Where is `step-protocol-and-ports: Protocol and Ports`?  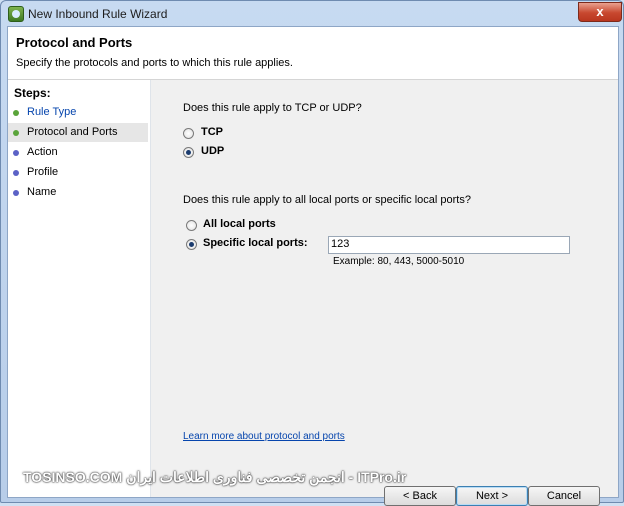
step-protocol-and-ports: Protocol and Ports is located at coordinates (78, 132).